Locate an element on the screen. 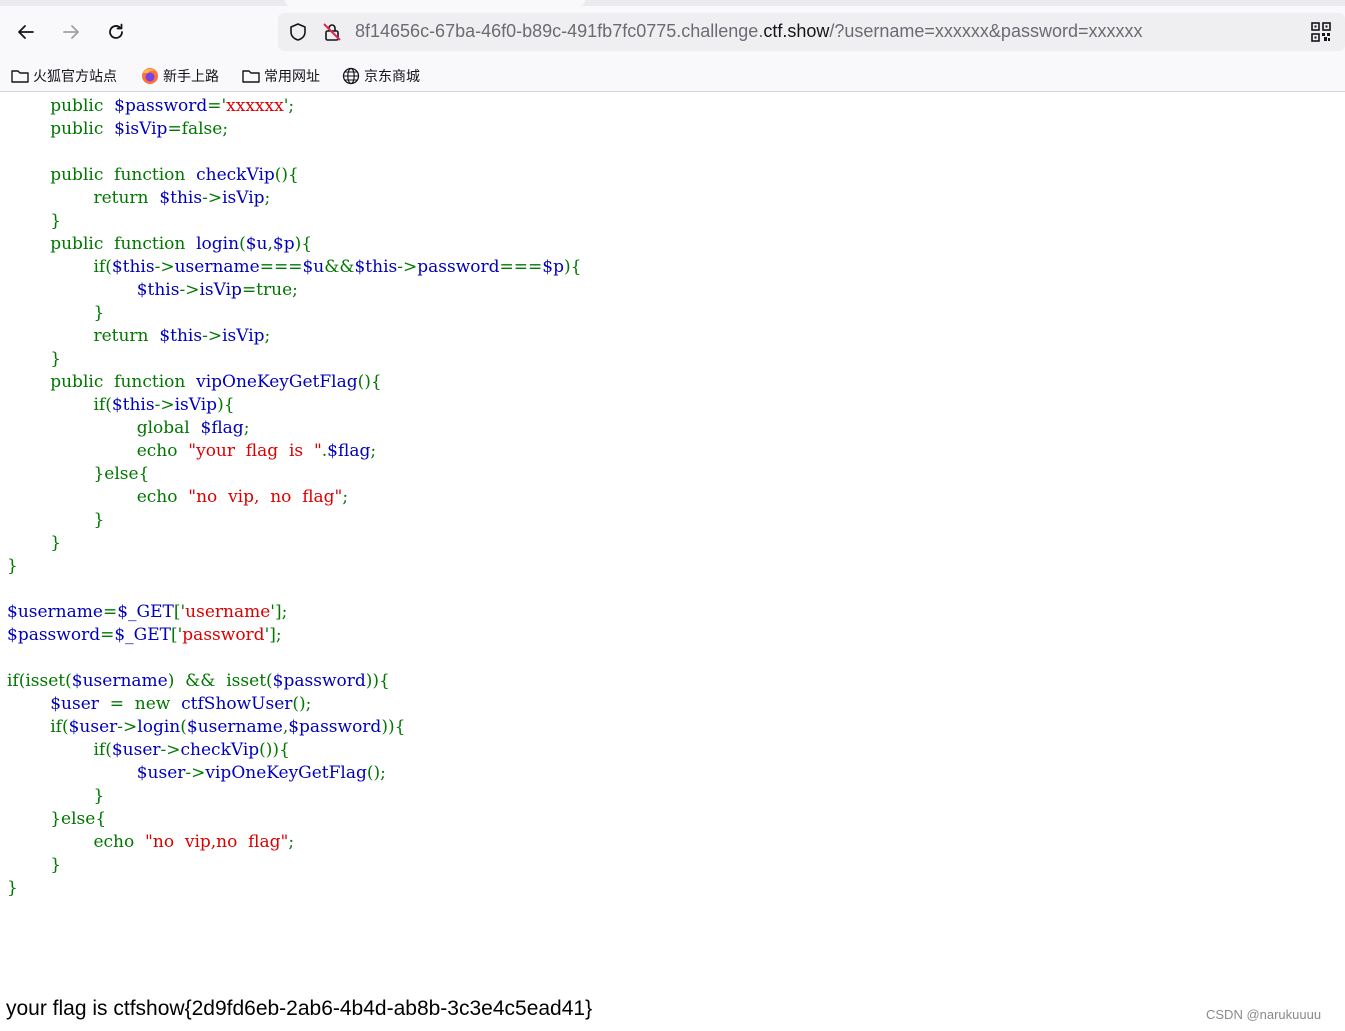 Image resolution: width=1345 pixels, height=1031 pixels. code-line: public function vipOneKeyGetFlag(){ is located at coordinates (294, 382).